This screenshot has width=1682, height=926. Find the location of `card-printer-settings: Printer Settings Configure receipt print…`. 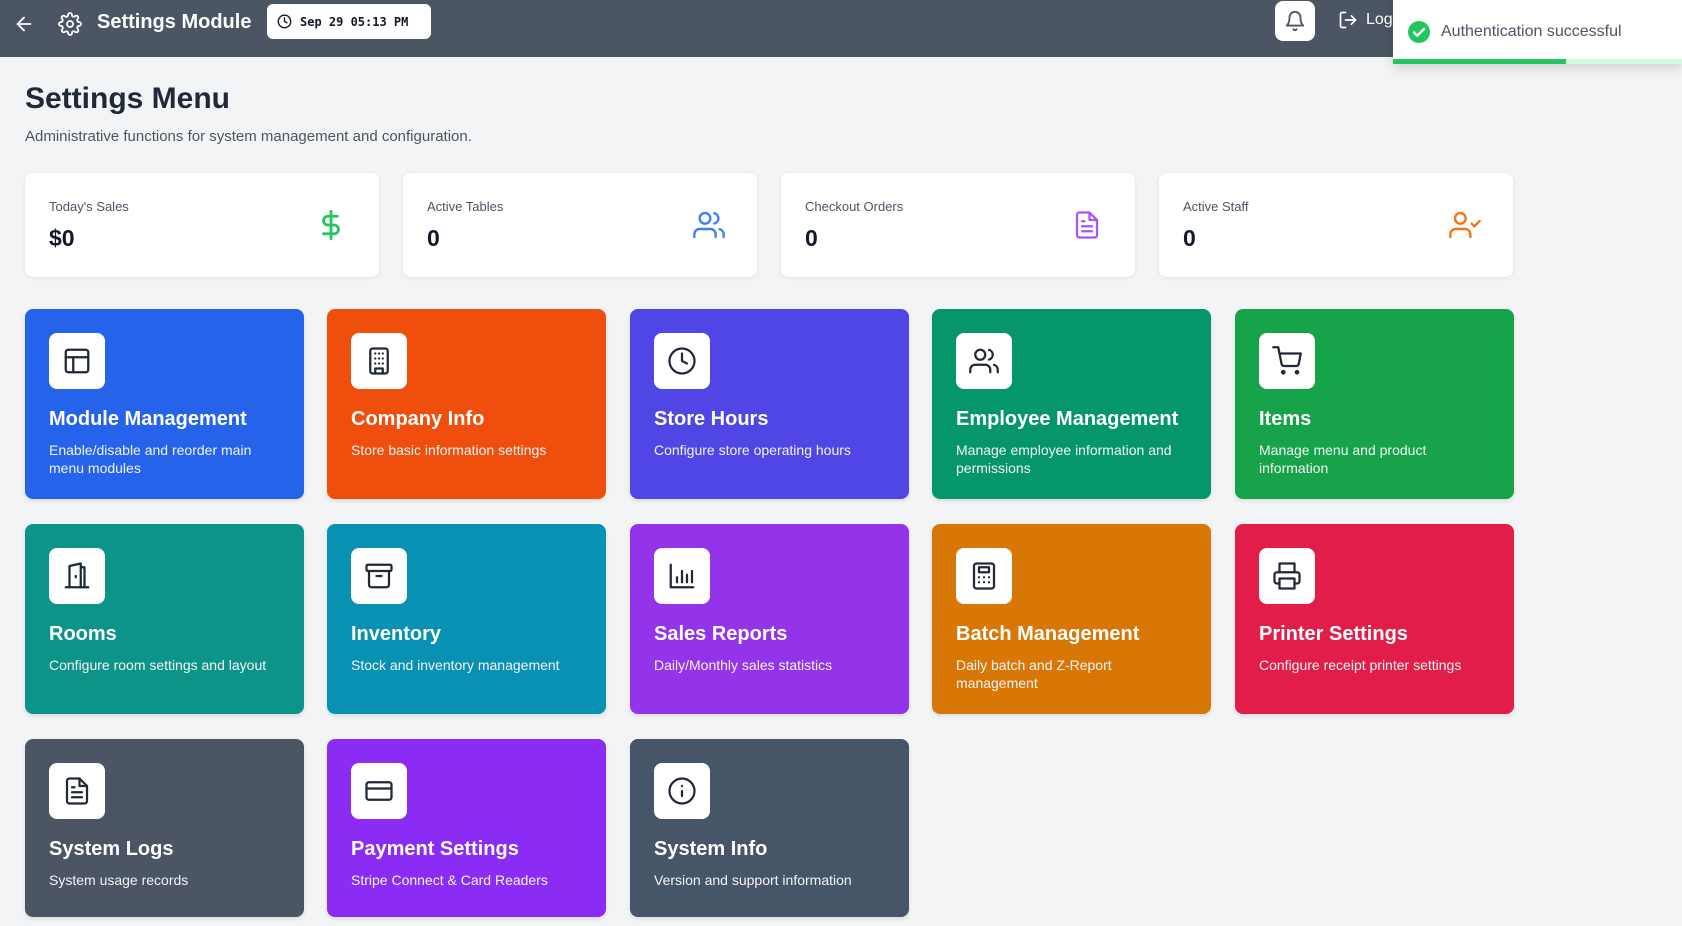

card-printer-settings: Printer Settings Configure receipt print… is located at coordinates (1374, 619).